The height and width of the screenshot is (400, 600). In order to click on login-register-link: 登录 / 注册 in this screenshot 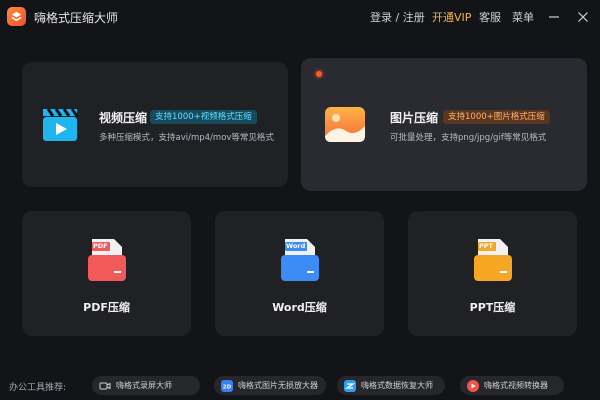, I will do `click(397, 17)`.